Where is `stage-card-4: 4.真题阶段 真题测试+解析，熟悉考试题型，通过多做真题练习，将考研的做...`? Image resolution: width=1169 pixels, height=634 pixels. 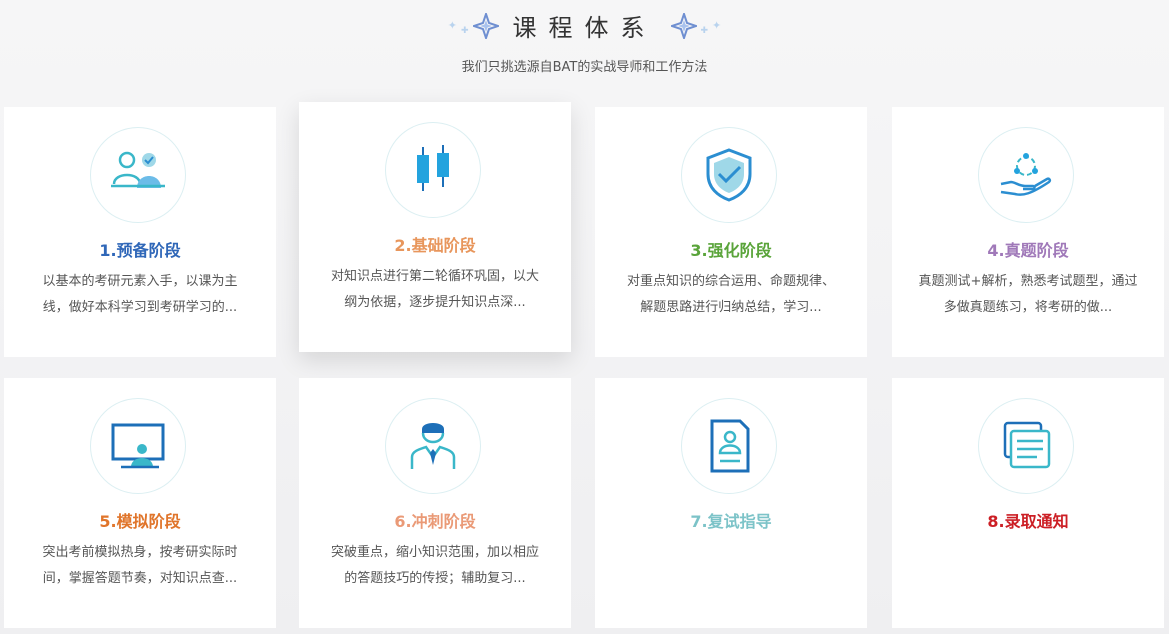
stage-card-4: 4.真题阶段 真题测试+解析，熟悉考试题型，通过多做真题练习，将考研的做... is located at coordinates (1028, 232).